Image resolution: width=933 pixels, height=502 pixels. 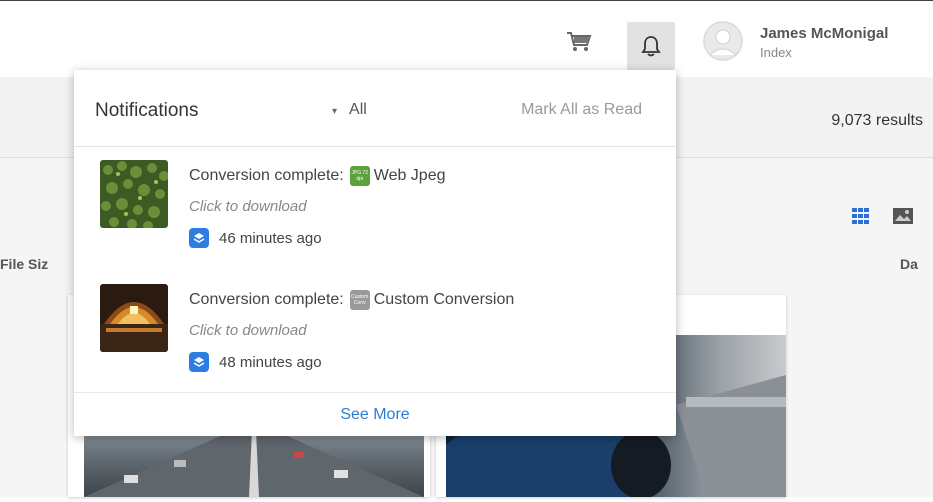 I want to click on results-count: 9,073 results, so click(x=877, y=120).